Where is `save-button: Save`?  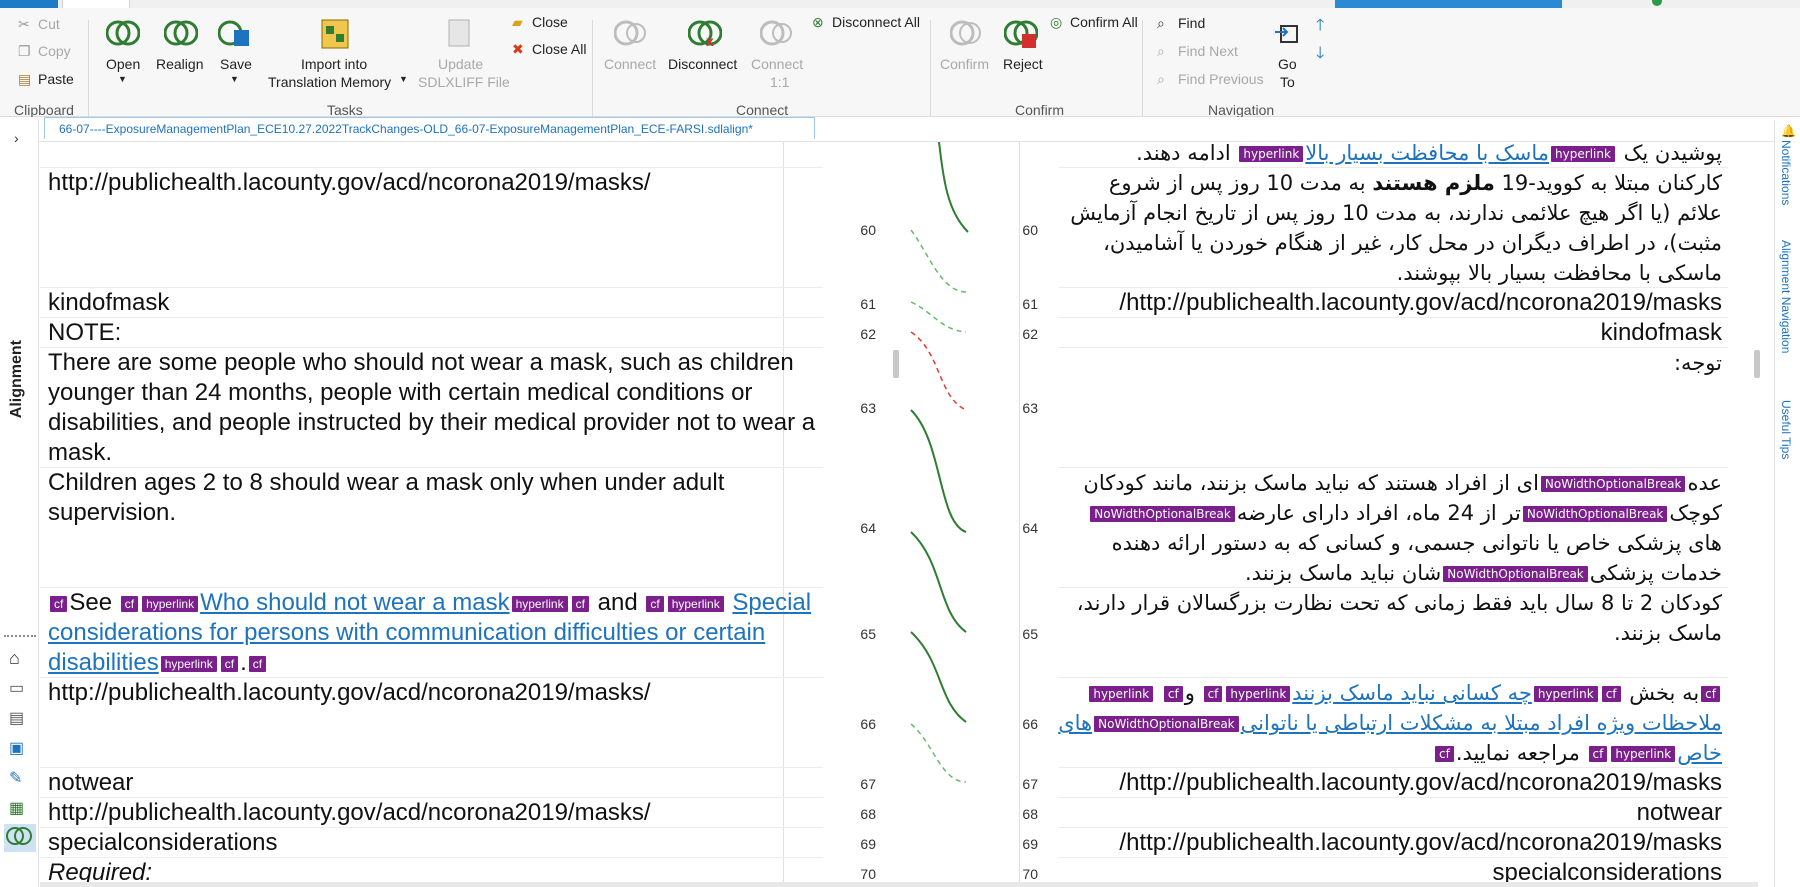 save-button: Save is located at coordinates (236, 64).